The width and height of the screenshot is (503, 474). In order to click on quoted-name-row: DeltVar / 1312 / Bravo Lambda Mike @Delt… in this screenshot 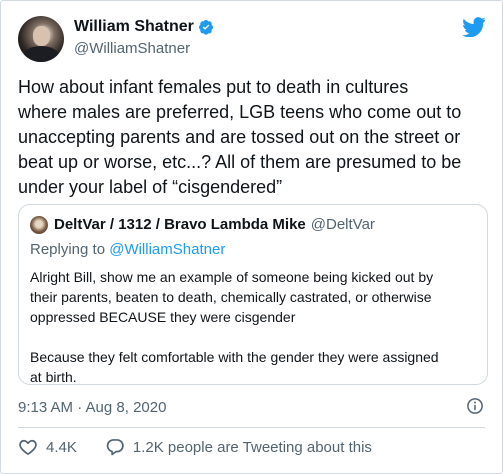, I will do `click(214, 225)`.